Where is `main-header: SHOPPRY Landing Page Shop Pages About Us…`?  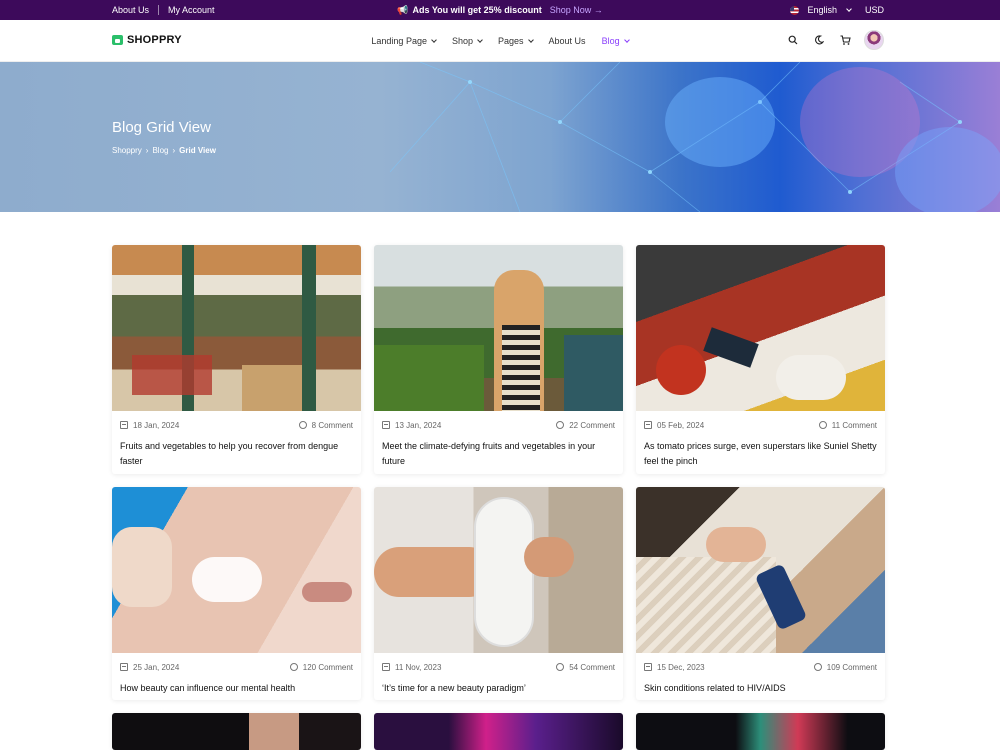
main-header: SHOPPRY Landing Page Shop Pages About Us… is located at coordinates (500, 41).